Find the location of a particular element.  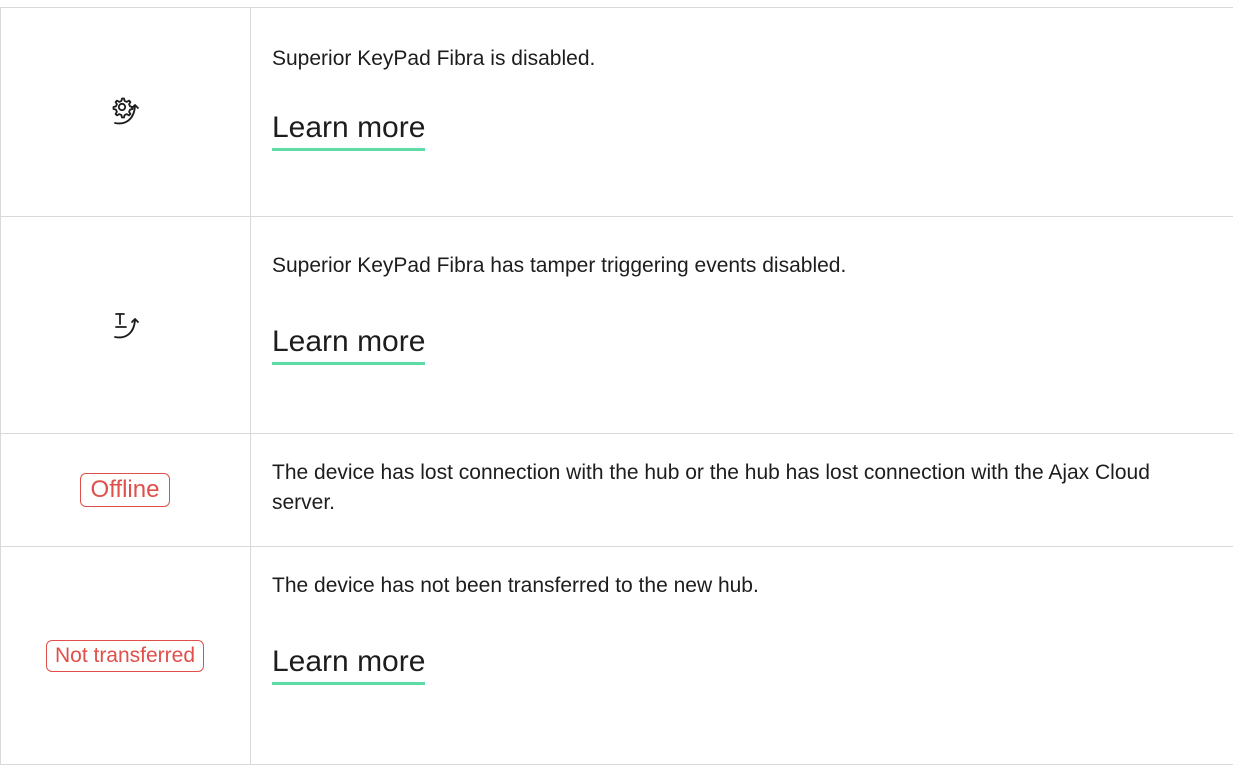

status-badge-not-transferred: Not transferred is located at coordinates (125, 655).